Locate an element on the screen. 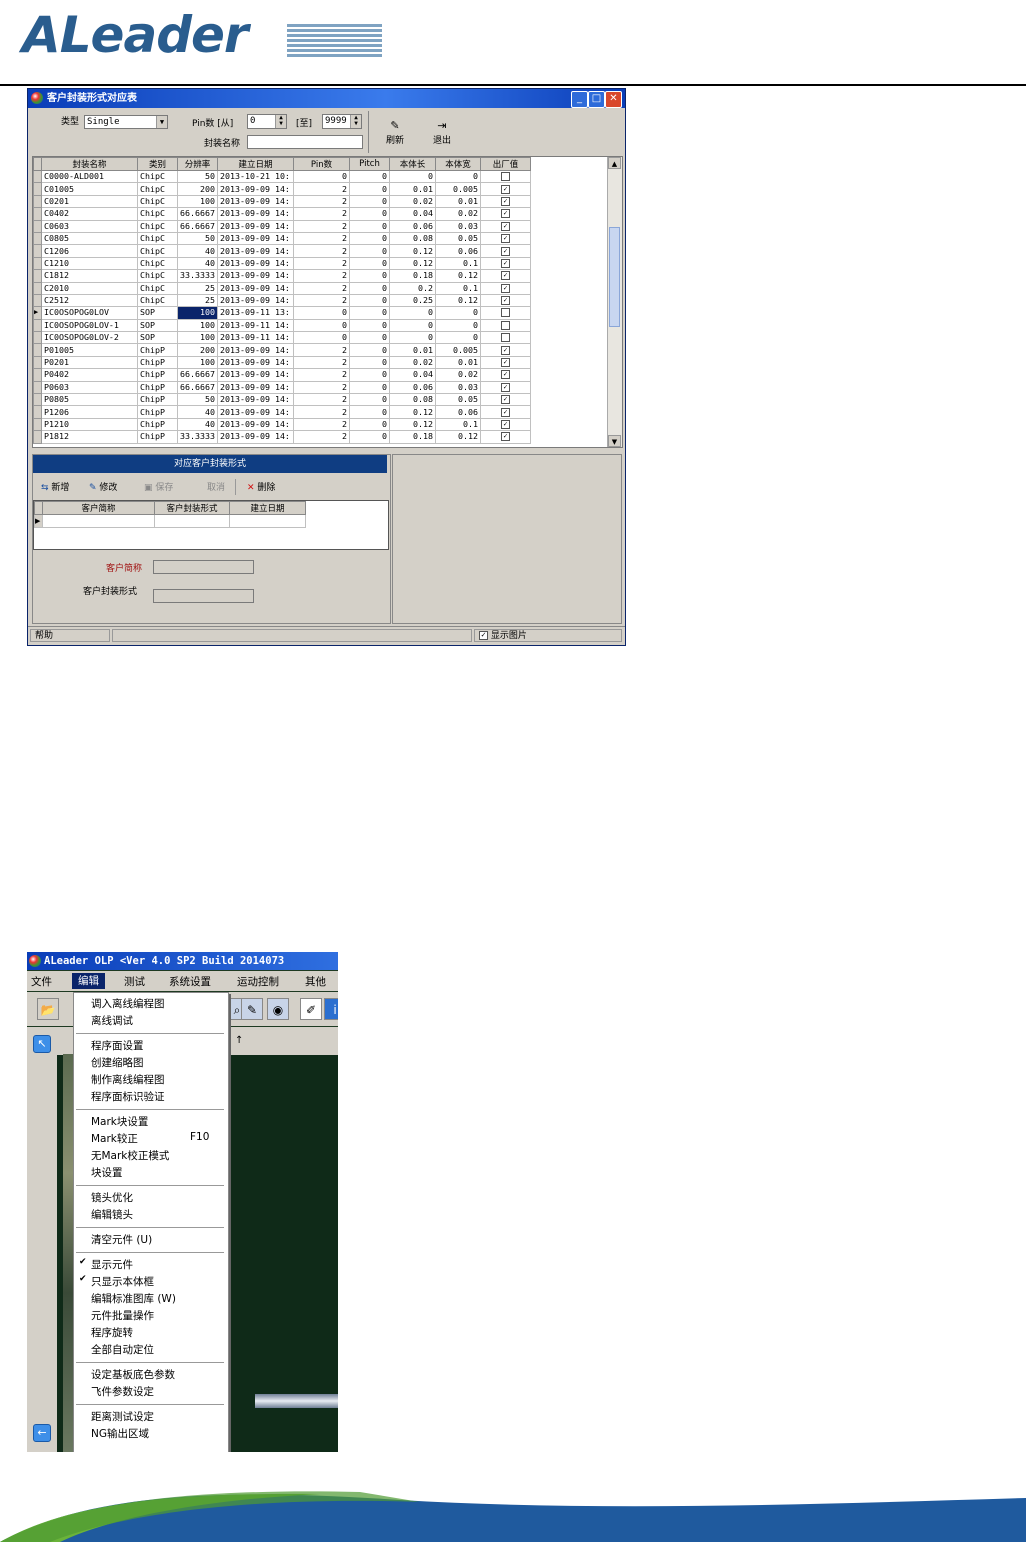  table-cell: 50 is located at coordinates (197, 176).